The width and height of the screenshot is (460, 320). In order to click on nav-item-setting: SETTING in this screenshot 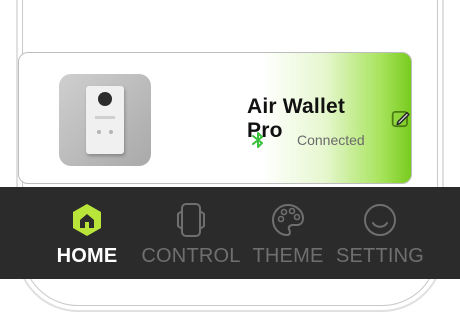, I will do `click(380, 233)`.